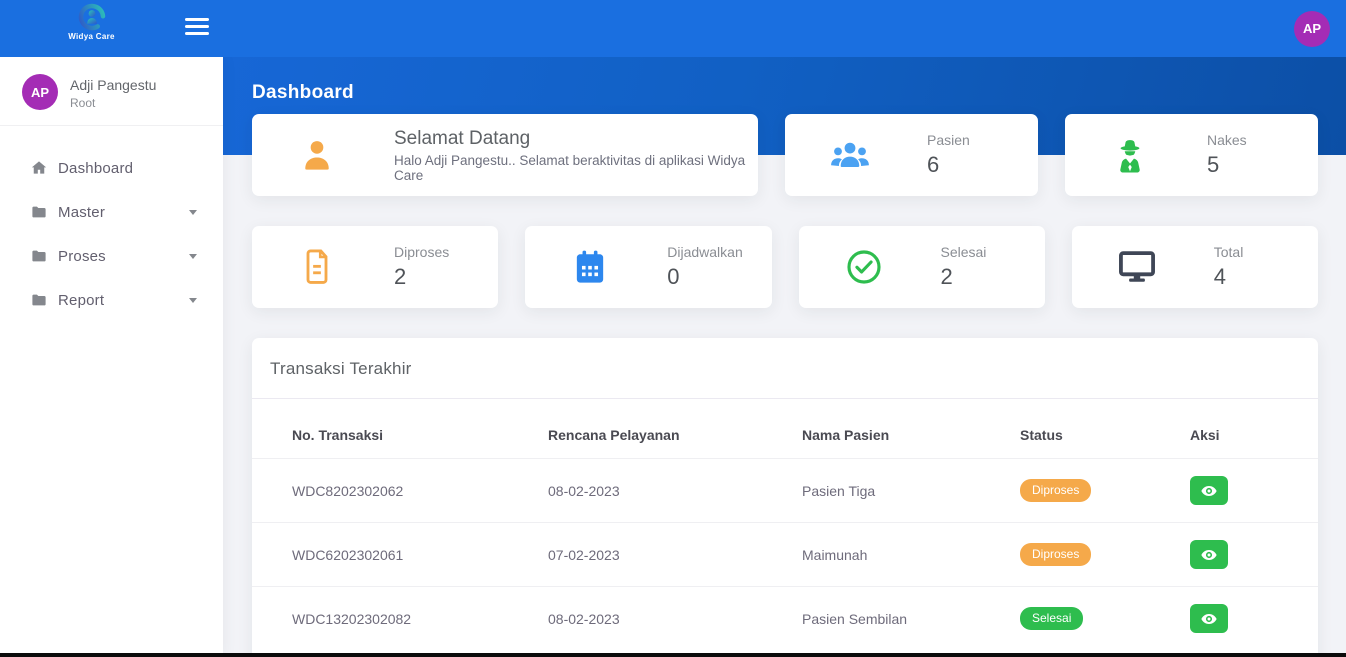 The image size is (1346, 657). I want to click on col-nama-pasien: Nama Pasien, so click(846, 435).